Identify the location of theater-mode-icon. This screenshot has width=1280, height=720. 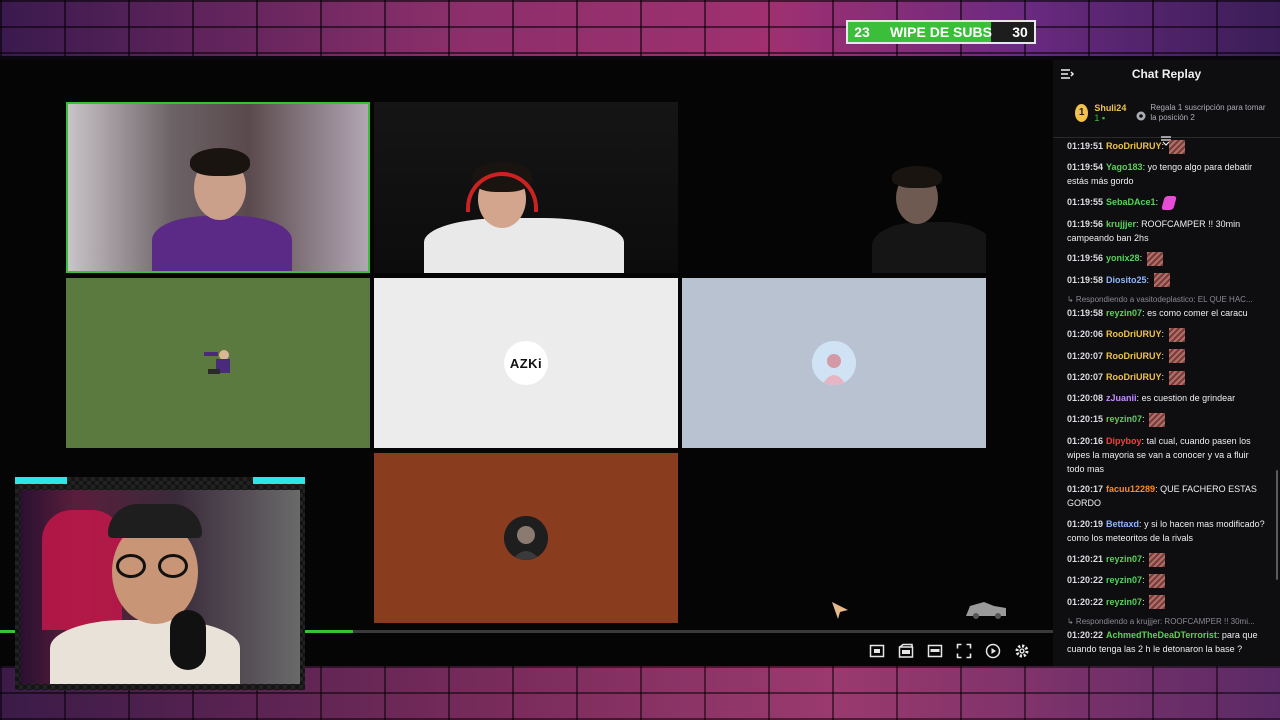
(935, 651).